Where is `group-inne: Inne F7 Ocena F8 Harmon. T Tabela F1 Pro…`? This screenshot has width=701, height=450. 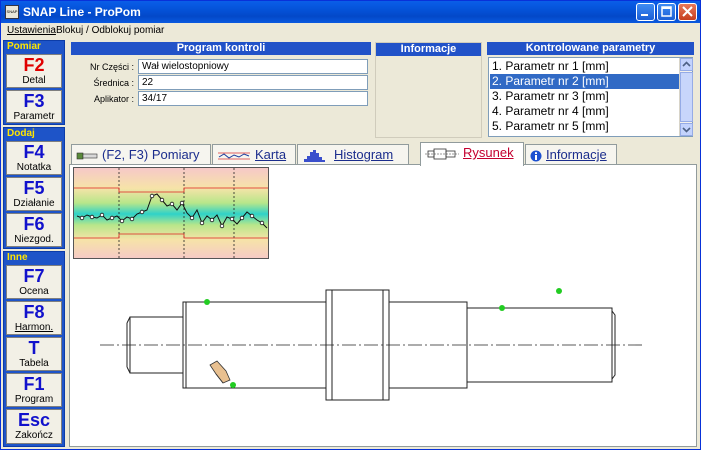
group-inne: Inne F7 Ocena F8 Harmon. T Tabela F1 Pro… is located at coordinates (34, 349).